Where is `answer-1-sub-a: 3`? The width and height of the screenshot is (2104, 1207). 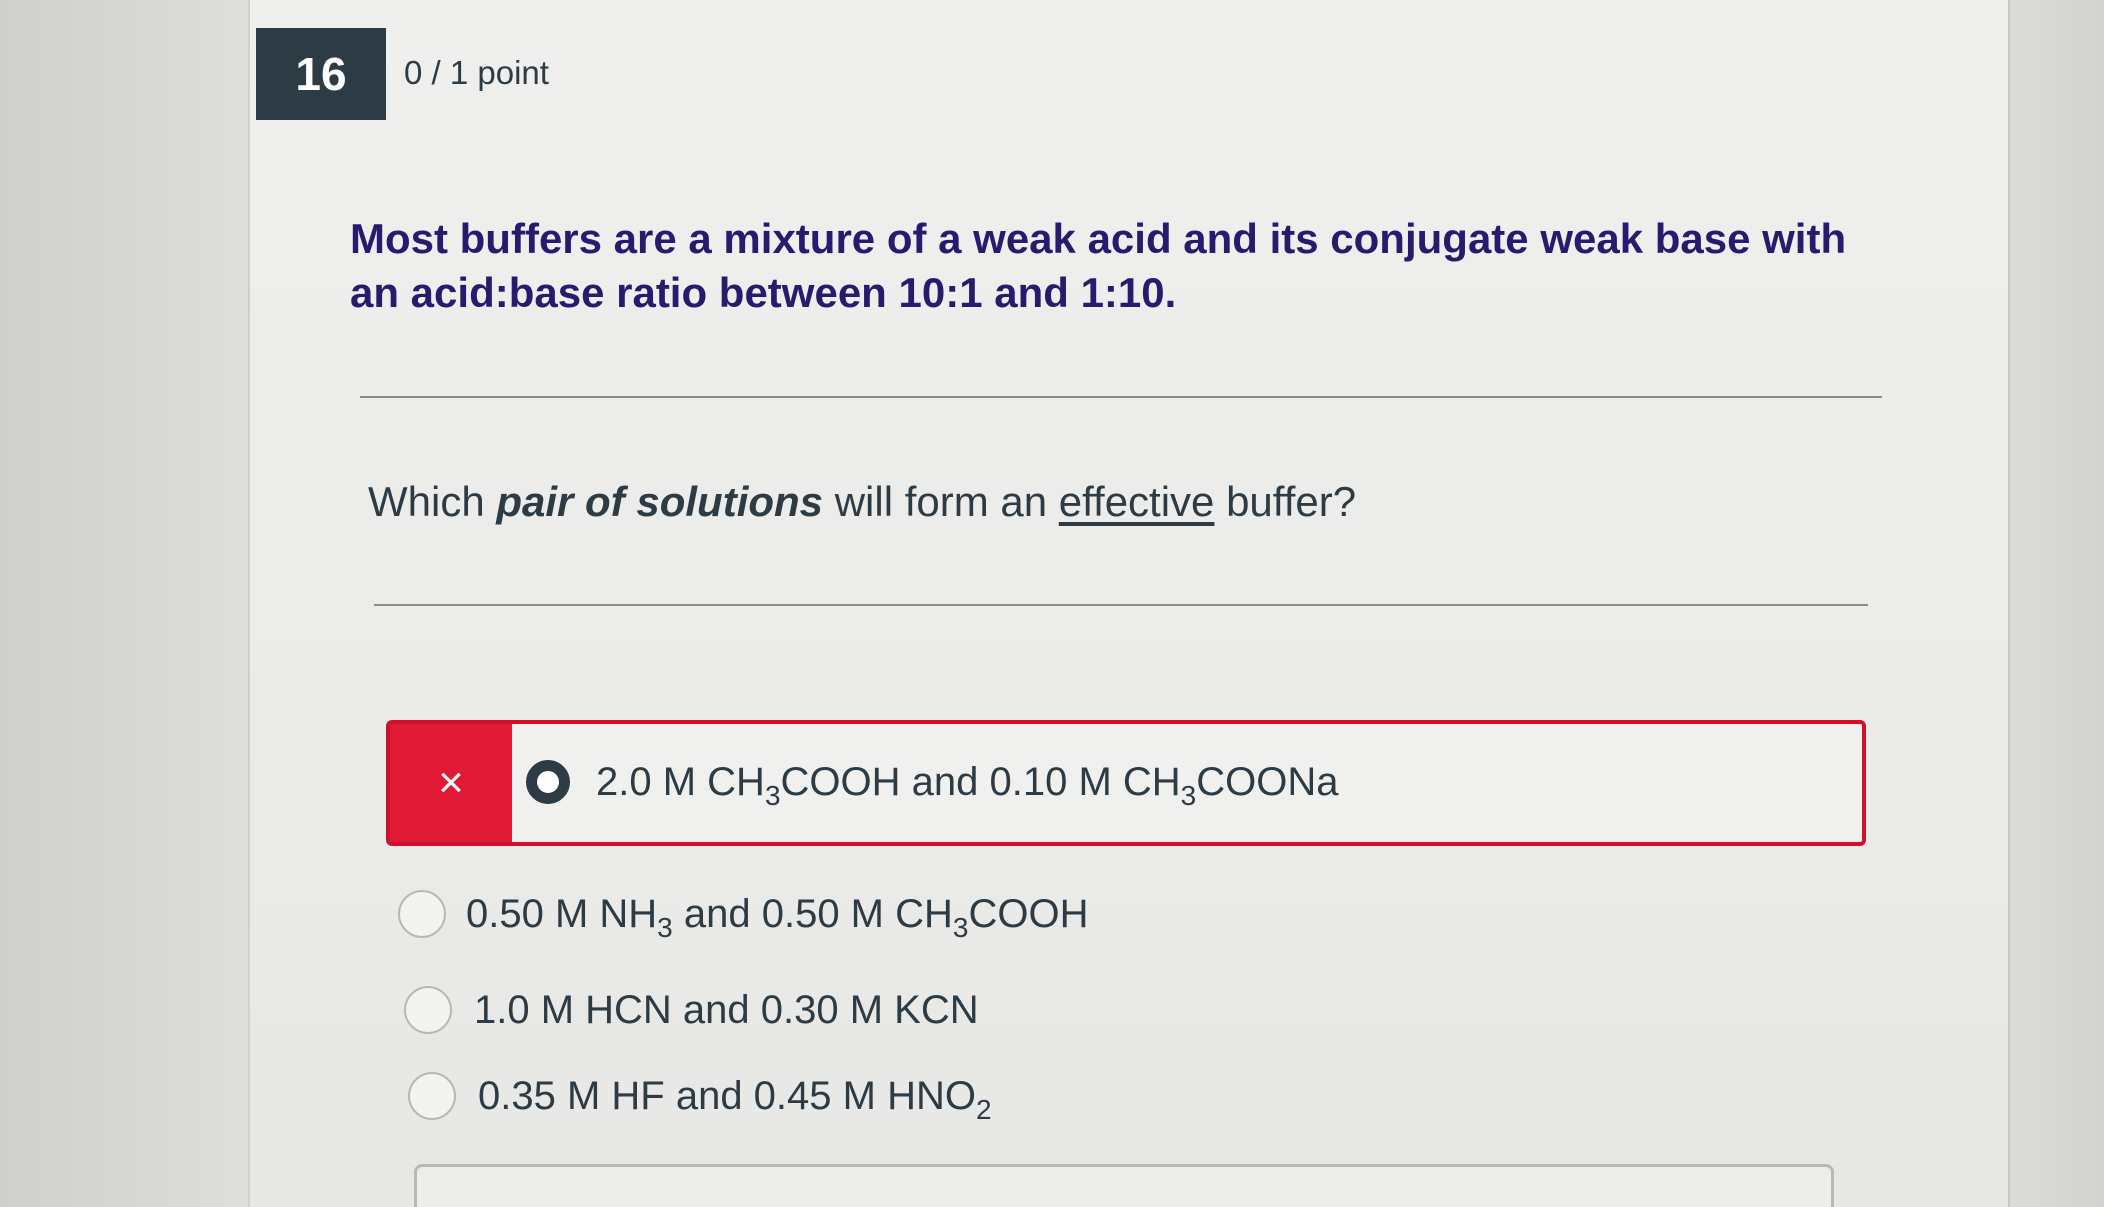
answer-1-sub-a: 3 is located at coordinates (772, 795).